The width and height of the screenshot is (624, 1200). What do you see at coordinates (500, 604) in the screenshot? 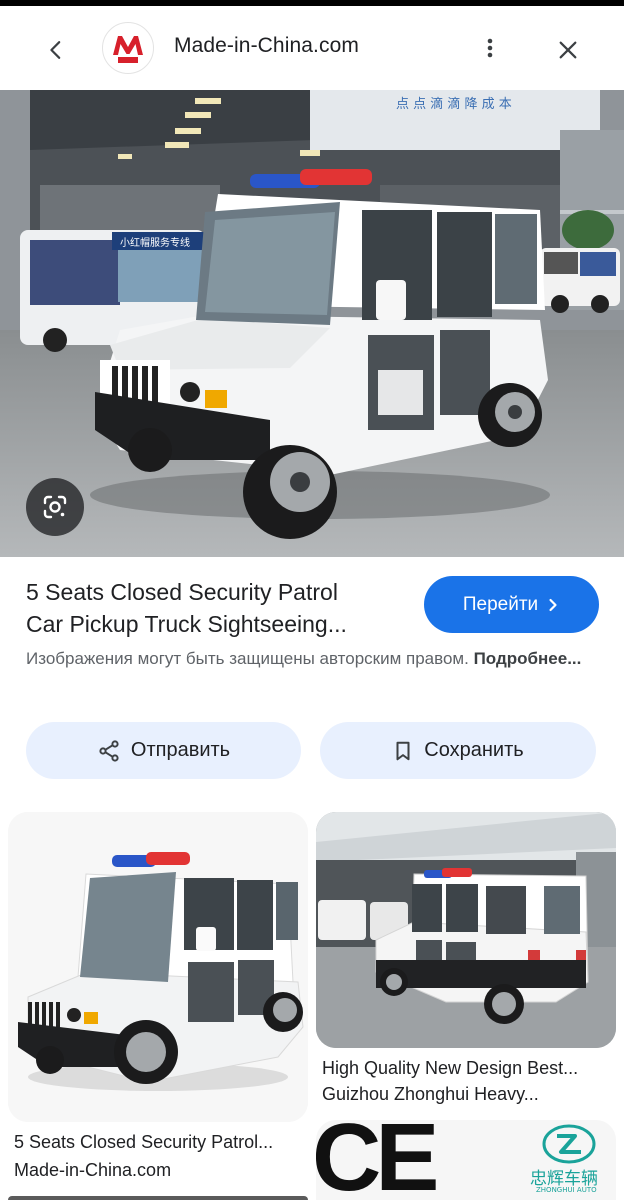
I see `visit-site-label: Перейти` at bounding box center [500, 604].